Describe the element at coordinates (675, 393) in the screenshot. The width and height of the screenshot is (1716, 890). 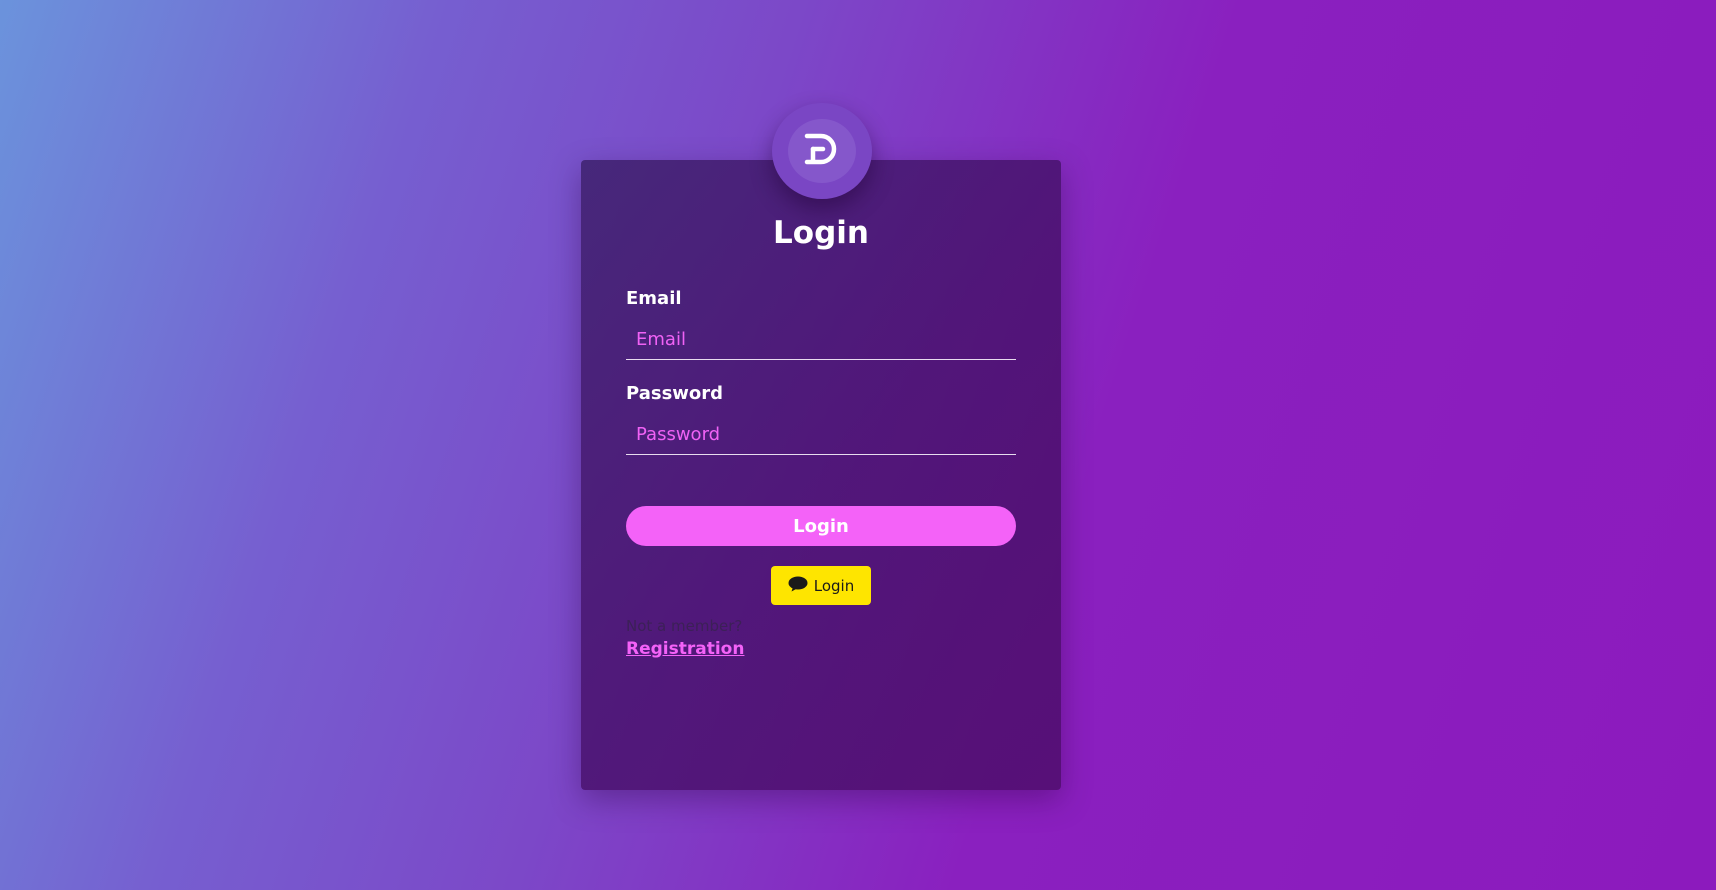
I see `password-label: Password` at that location.